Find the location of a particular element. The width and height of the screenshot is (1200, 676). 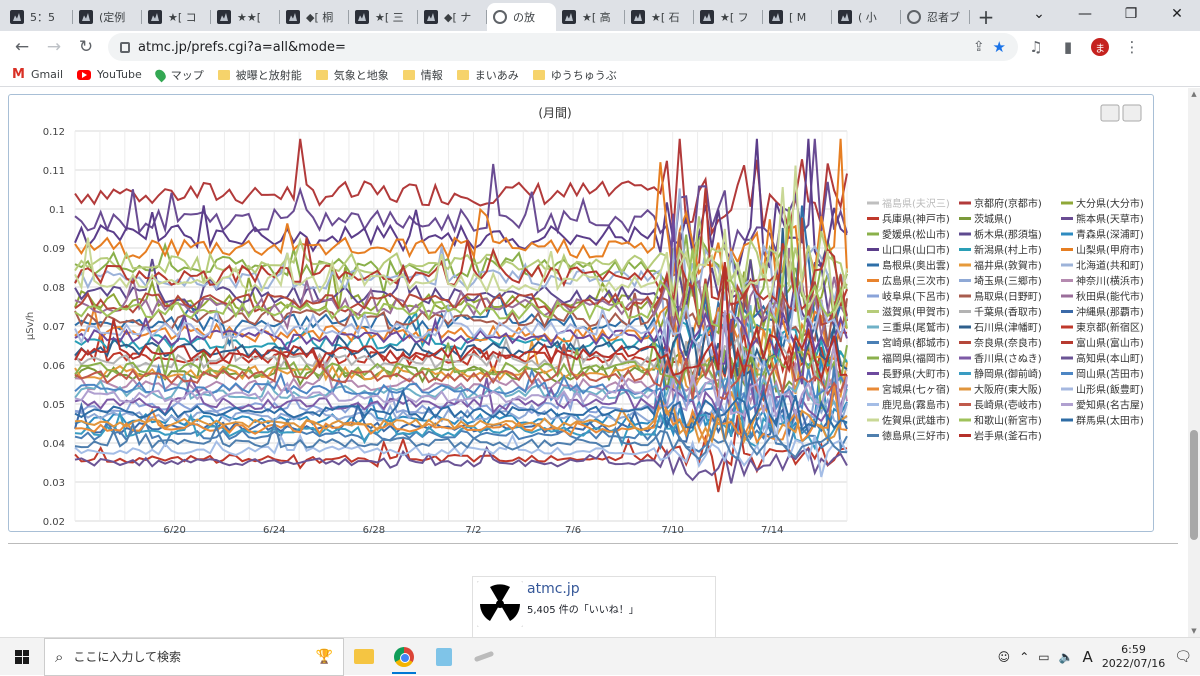

menu-icon: ⋮ is located at coordinates (1132, 47).